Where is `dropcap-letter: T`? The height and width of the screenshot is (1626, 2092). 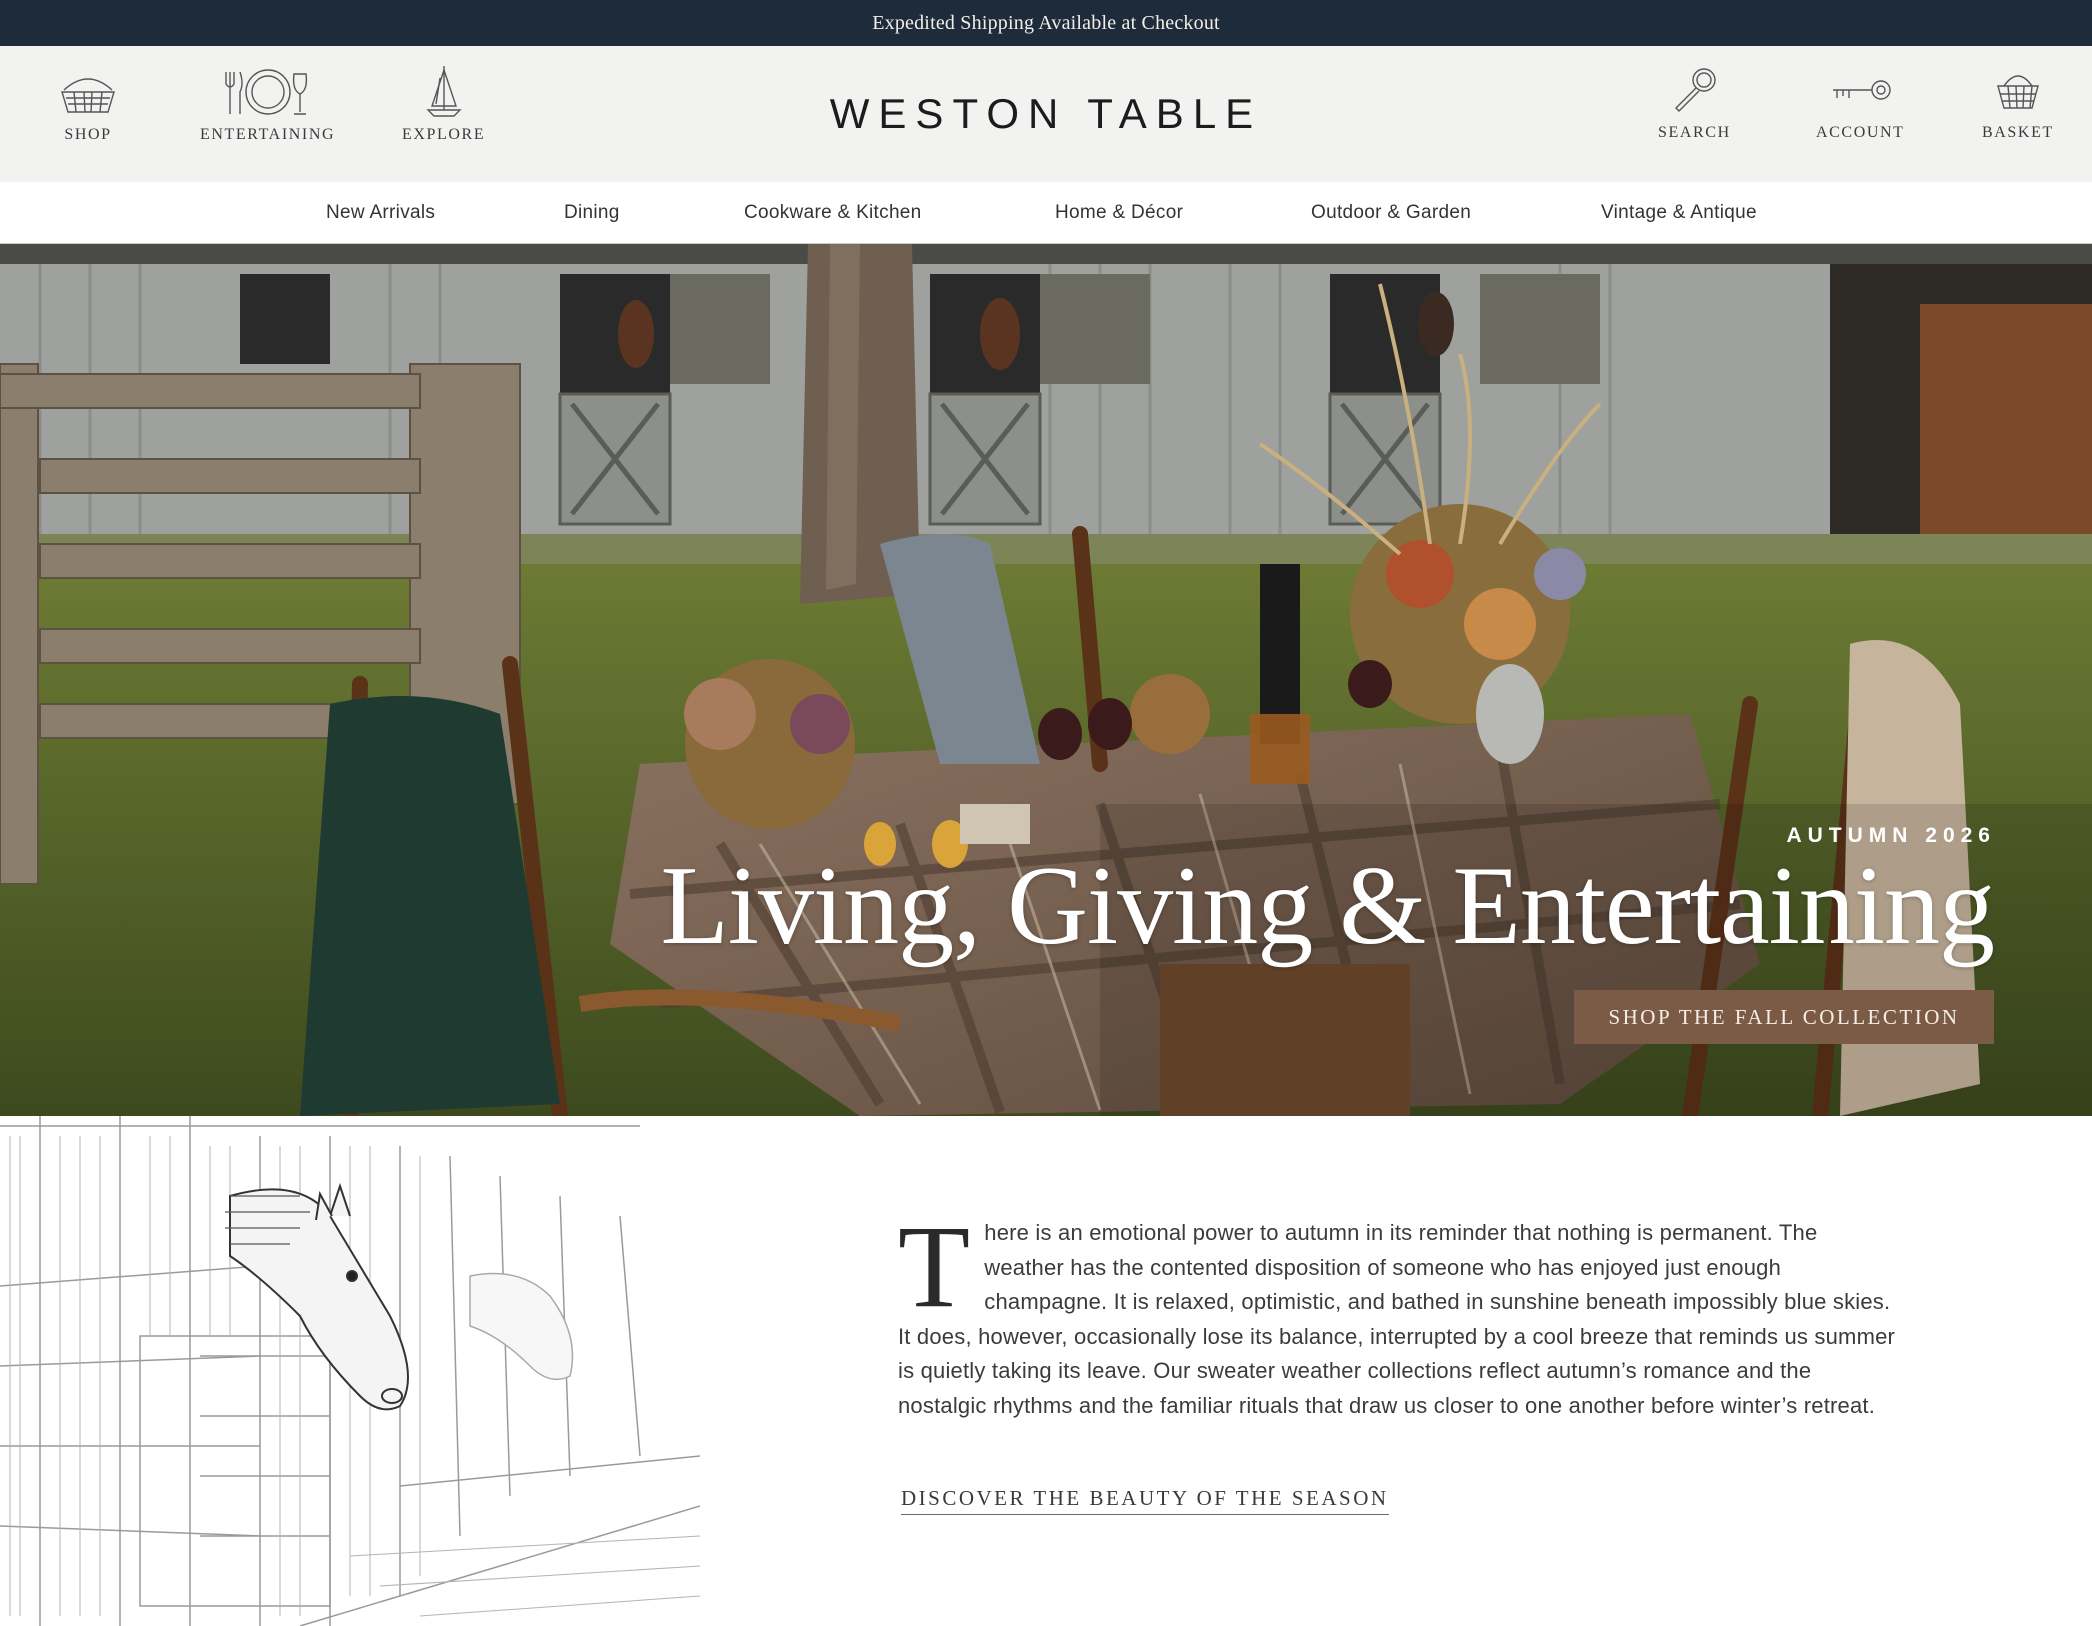 dropcap-letter: T is located at coordinates (934, 1266).